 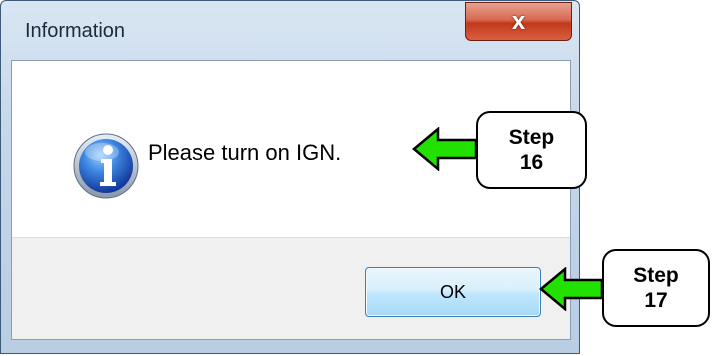 What do you see at coordinates (245, 152) in the screenshot?
I see `dialog-message: Please turn on IGN.` at bounding box center [245, 152].